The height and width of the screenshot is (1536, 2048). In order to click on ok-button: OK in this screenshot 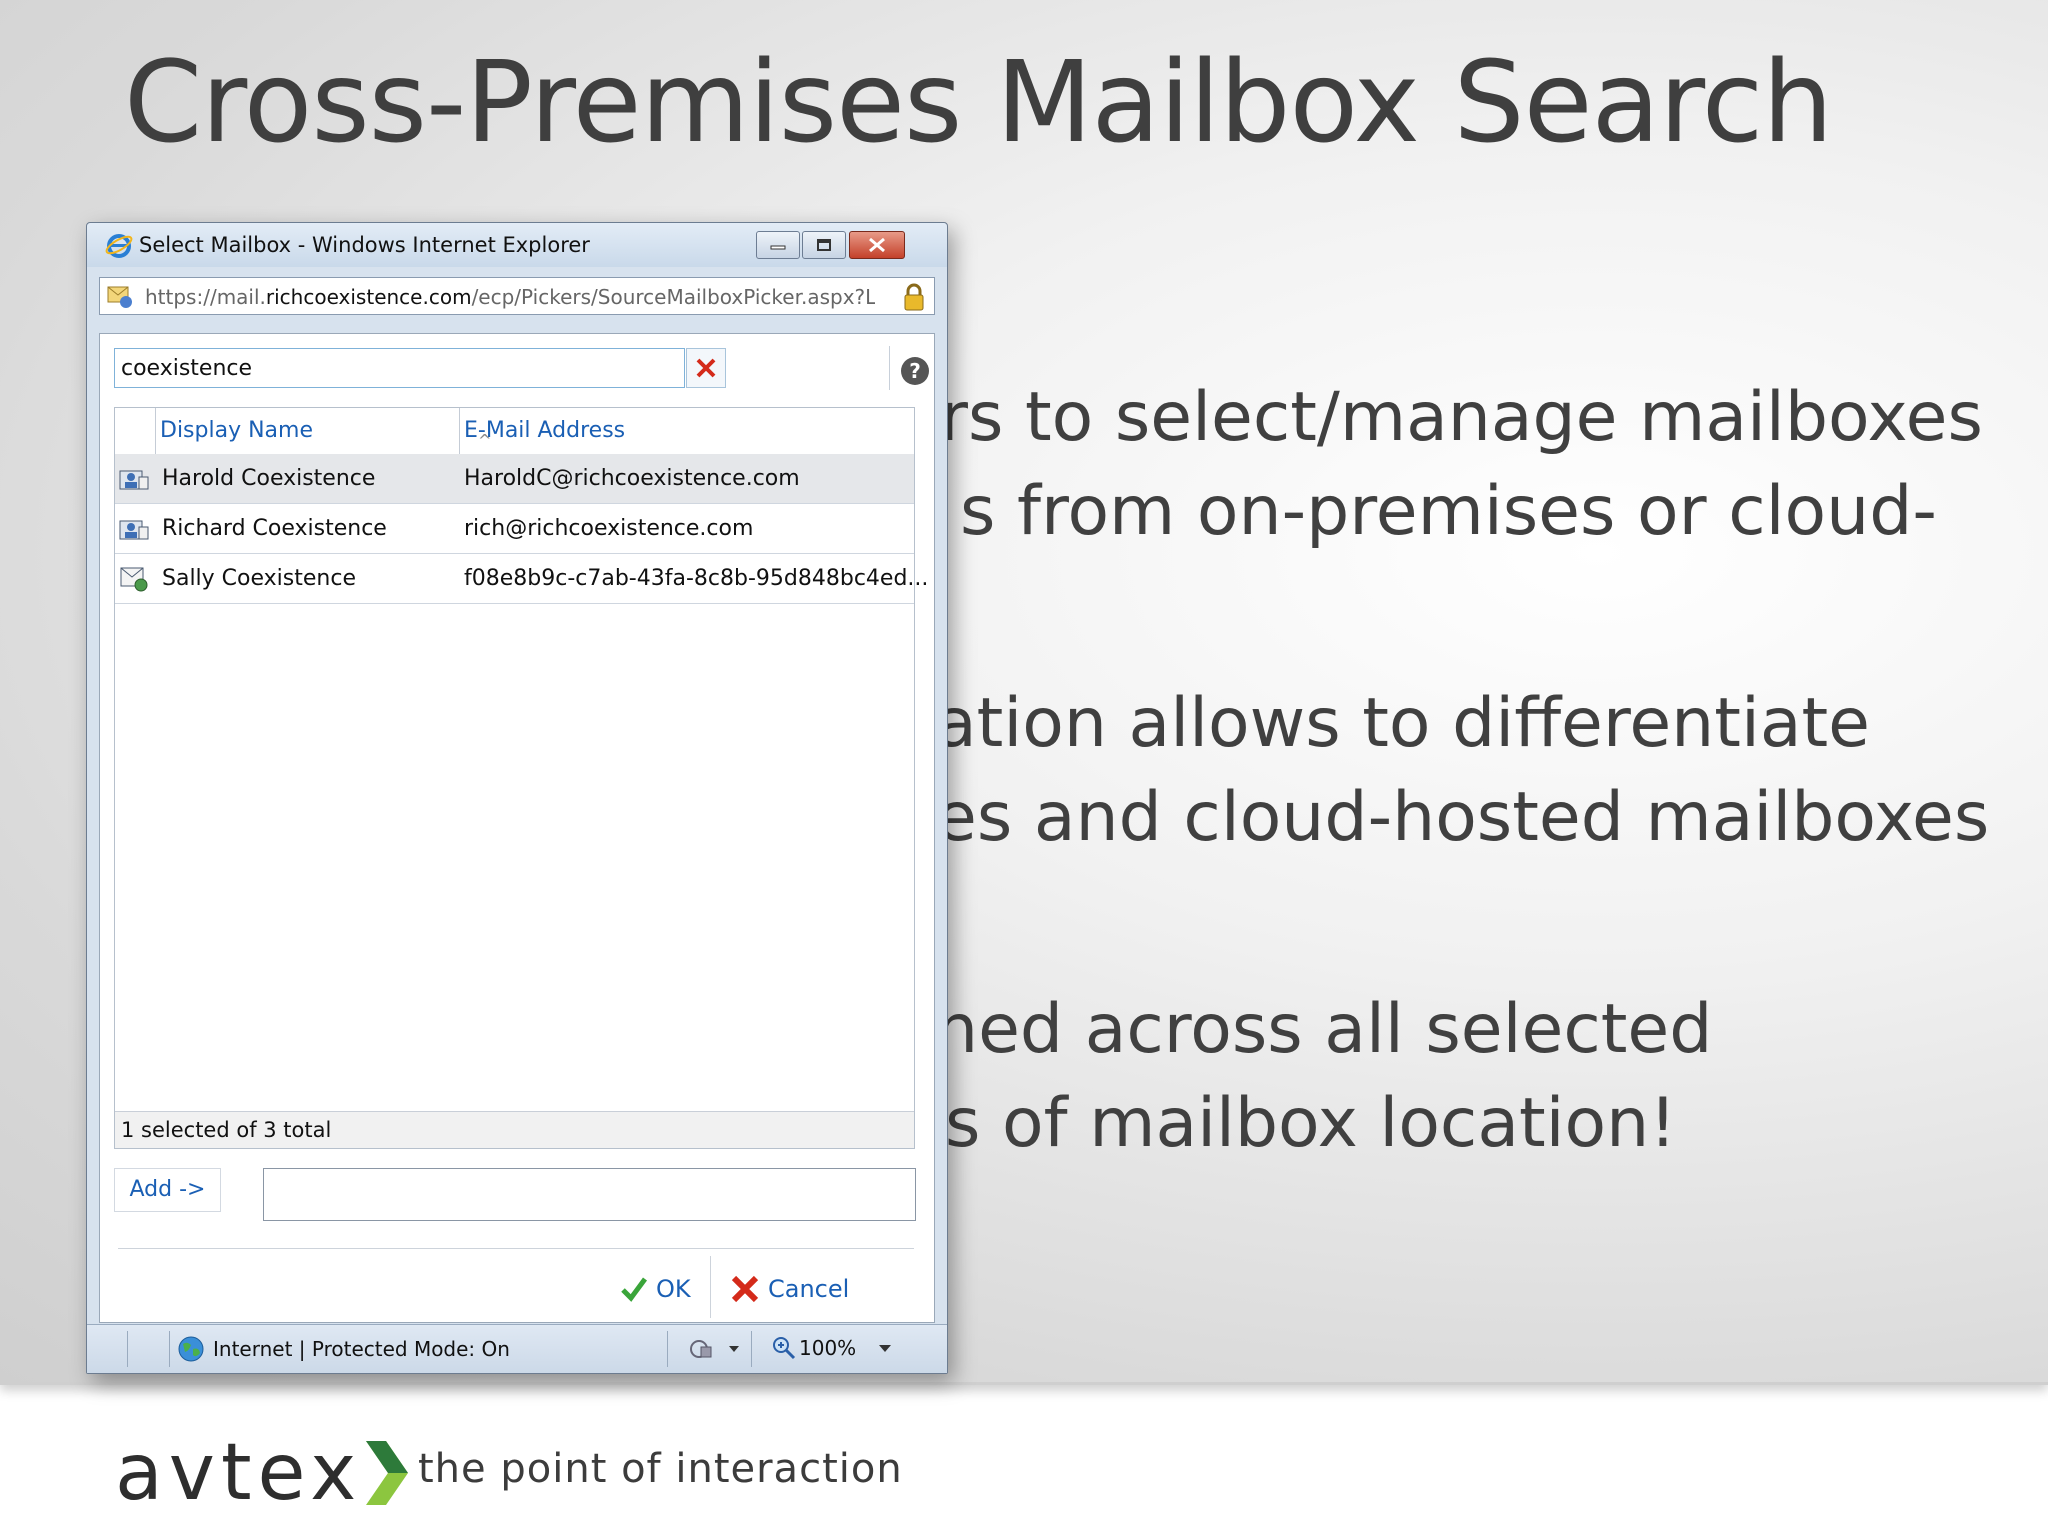, I will do `click(655, 1289)`.